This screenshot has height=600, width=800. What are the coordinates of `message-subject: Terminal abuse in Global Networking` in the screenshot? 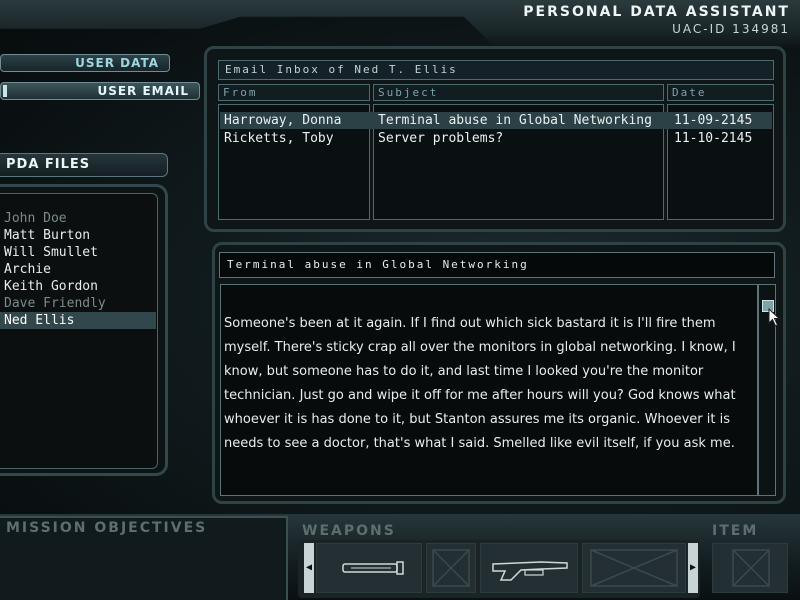 It's located at (497, 265).